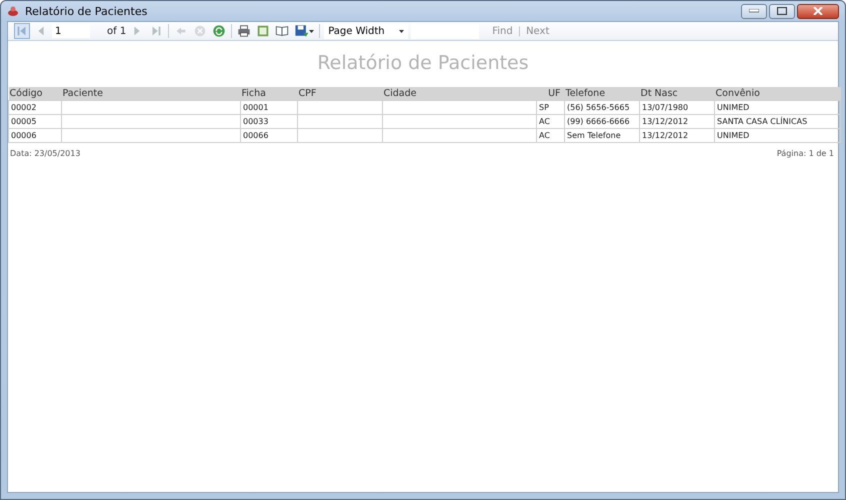 The height and width of the screenshot is (500, 846). Describe the element at coordinates (269, 93) in the screenshot. I see `column-header: Ficha` at that location.